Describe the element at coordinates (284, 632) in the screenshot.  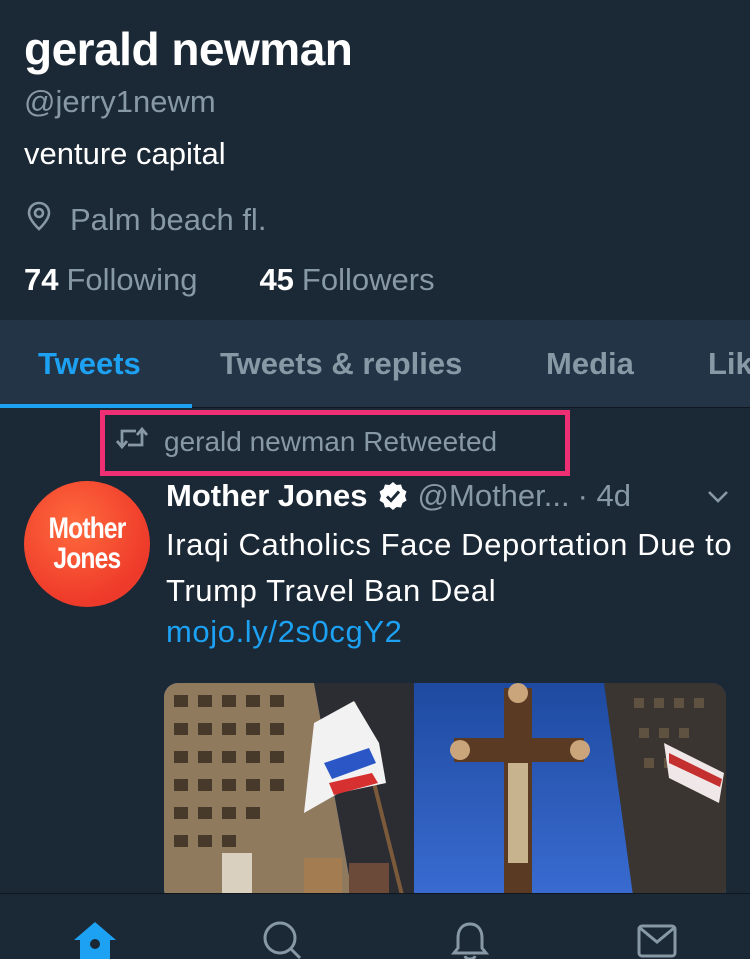
I see `tweet-link: mojo.ly/2s0cgY2` at that location.